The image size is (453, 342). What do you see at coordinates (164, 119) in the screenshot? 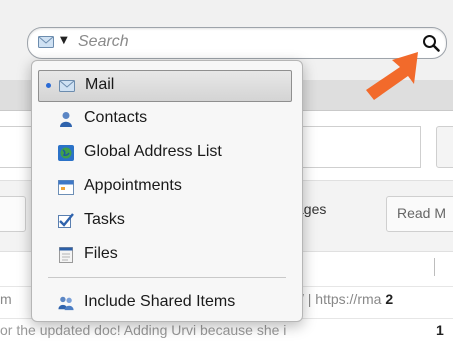
I see `menu-item-contacts: Contacts` at bounding box center [164, 119].